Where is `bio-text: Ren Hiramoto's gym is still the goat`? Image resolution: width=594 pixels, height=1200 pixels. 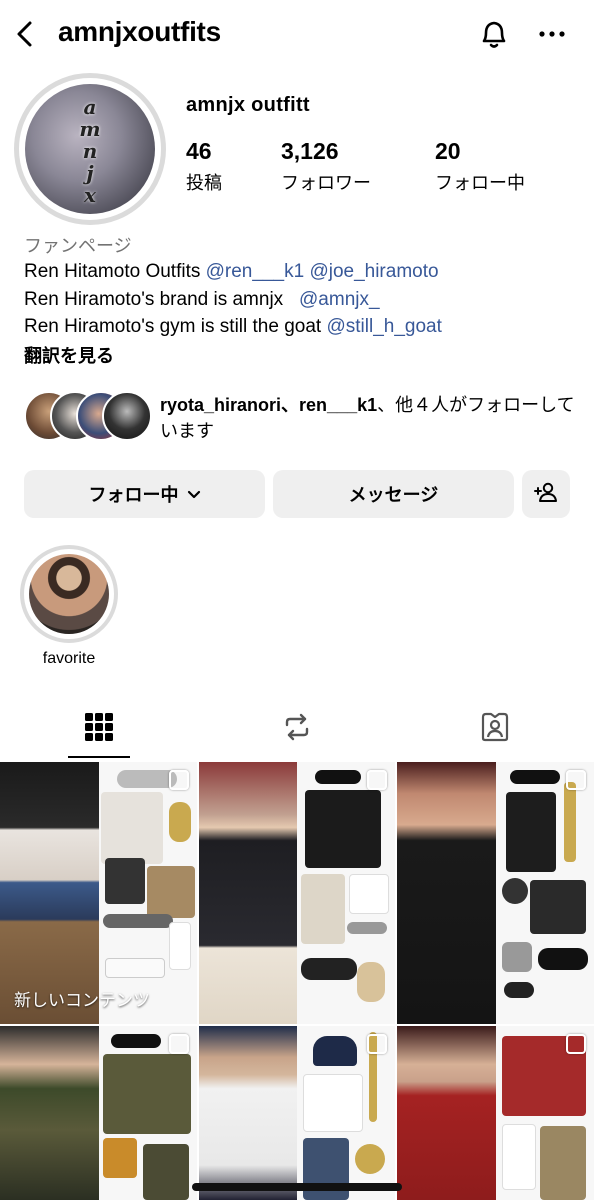
bio-text: Ren Hiramoto's gym is still the goat is located at coordinates (175, 326).